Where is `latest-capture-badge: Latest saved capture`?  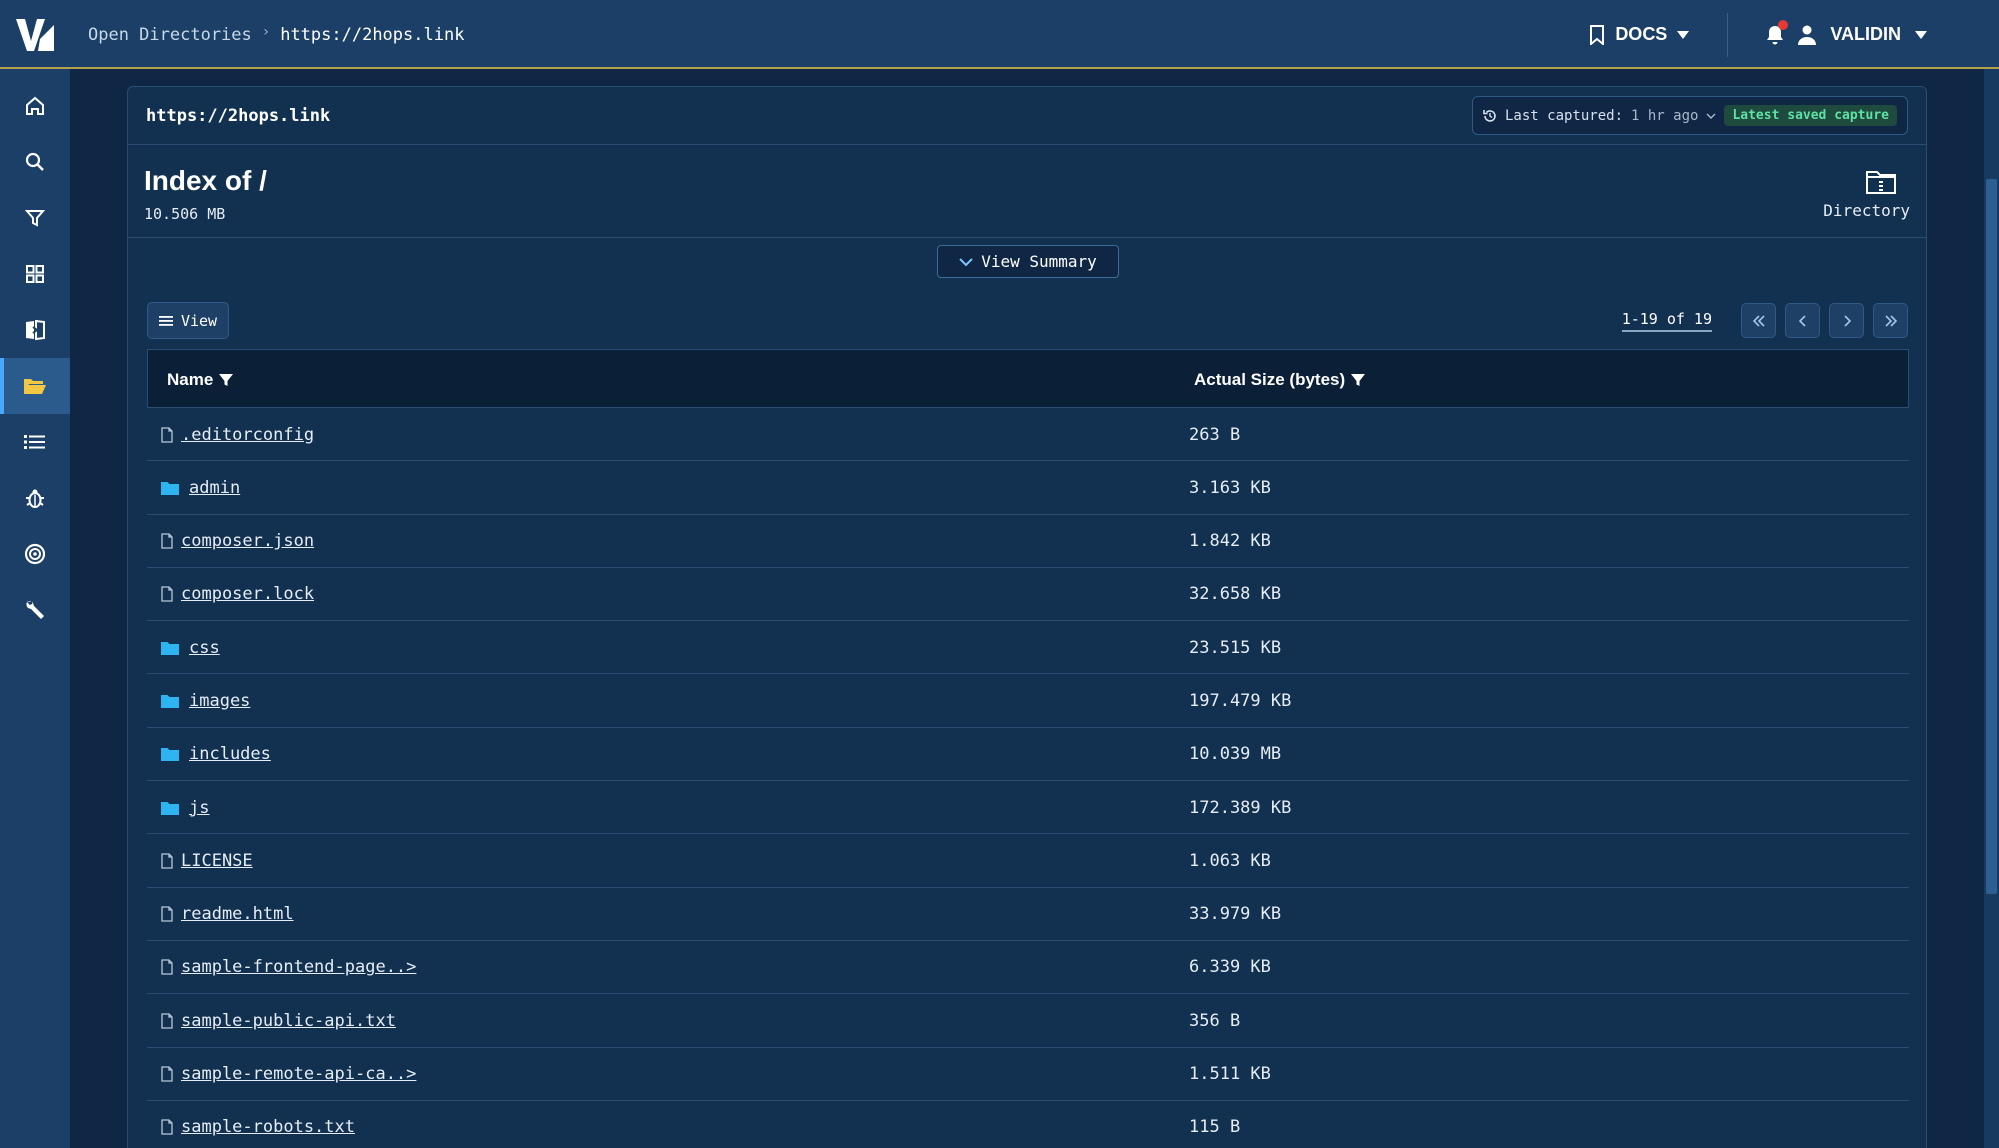 latest-capture-badge: Latest saved capture is located at coordinates (1810, 115).